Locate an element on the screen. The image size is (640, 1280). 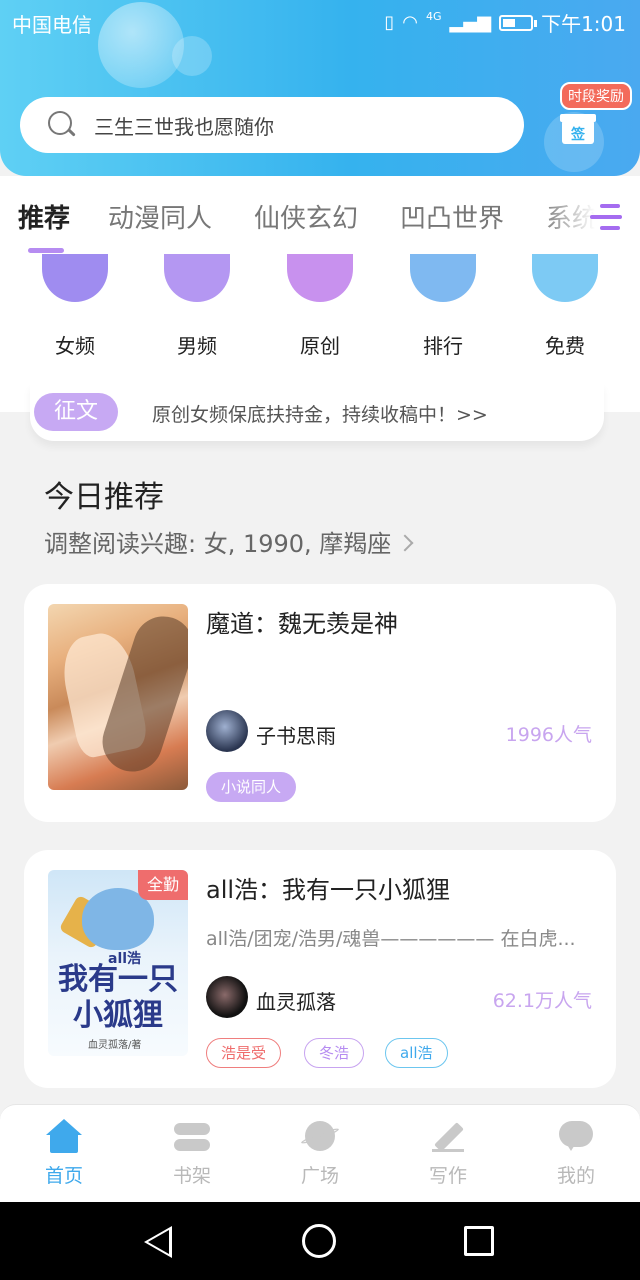
contest-notice: 征文 原创女频保底扶持金，持续收稿中！>> is located at coordinates (317, 412).